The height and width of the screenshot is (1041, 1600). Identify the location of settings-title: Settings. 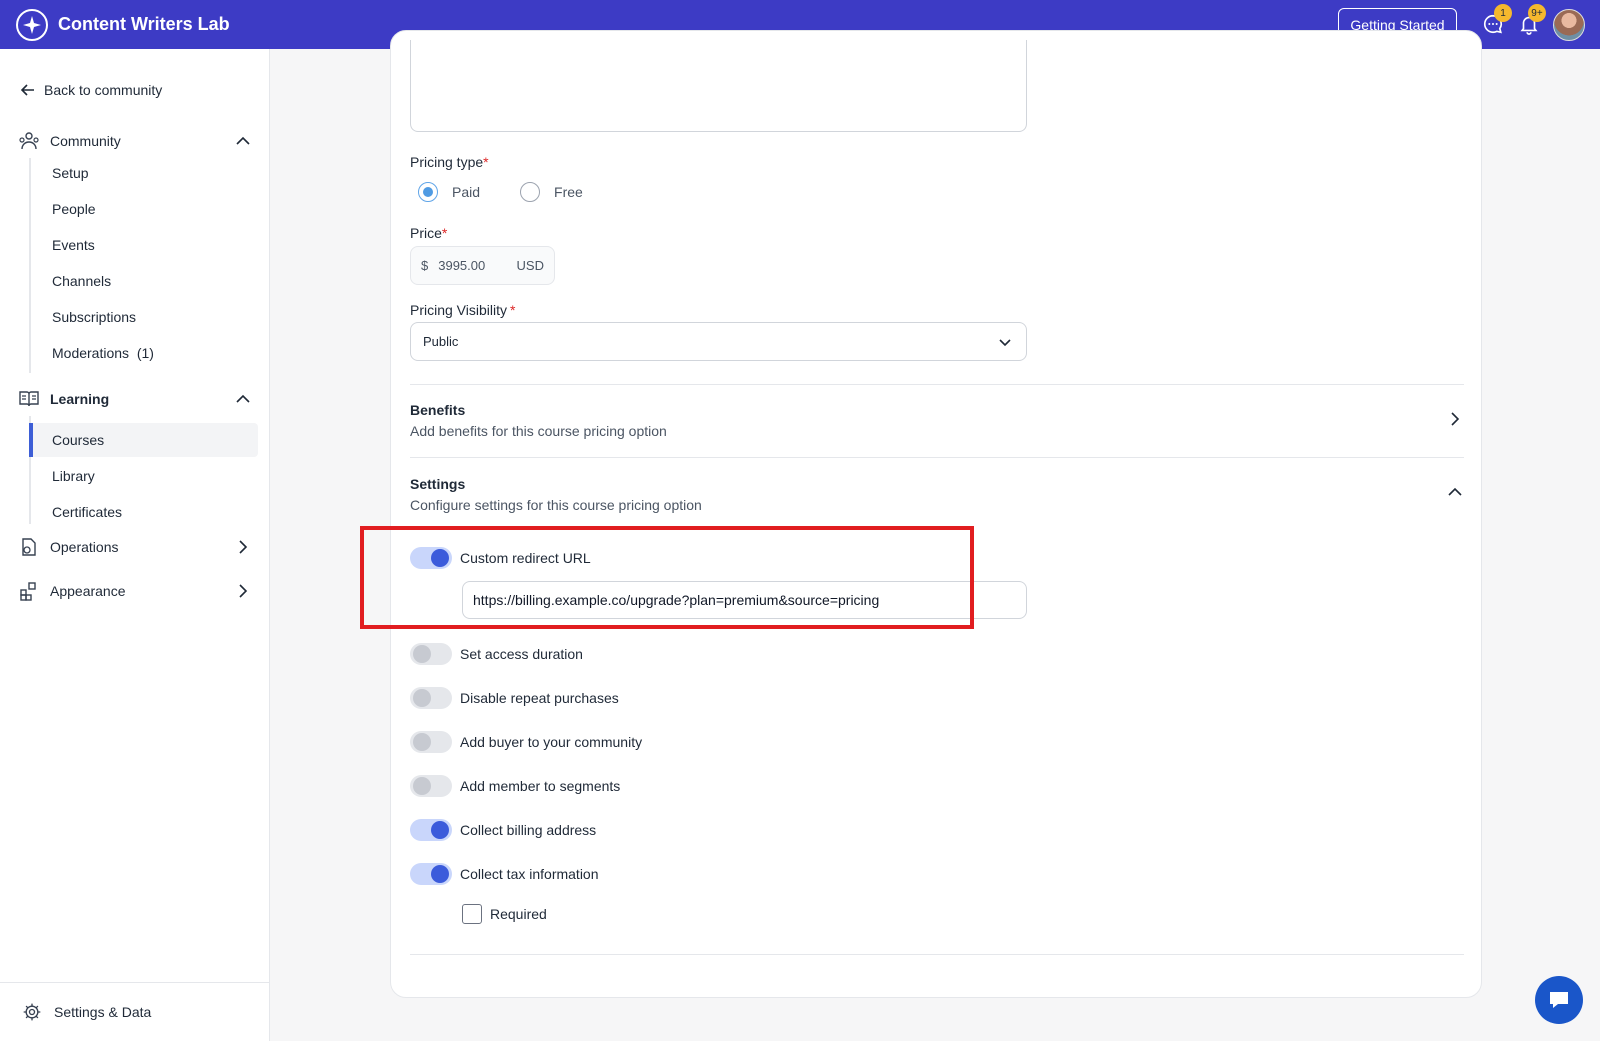
(437, 484).